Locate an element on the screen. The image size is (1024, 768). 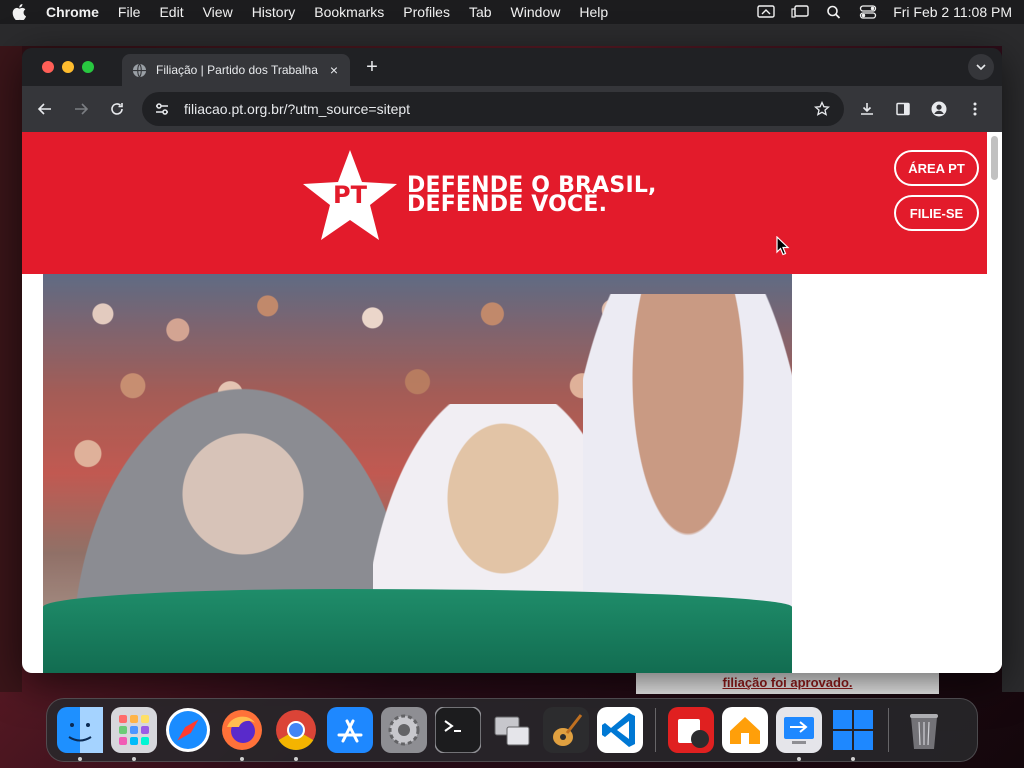
reload-button is located at coordinates (117, 109).